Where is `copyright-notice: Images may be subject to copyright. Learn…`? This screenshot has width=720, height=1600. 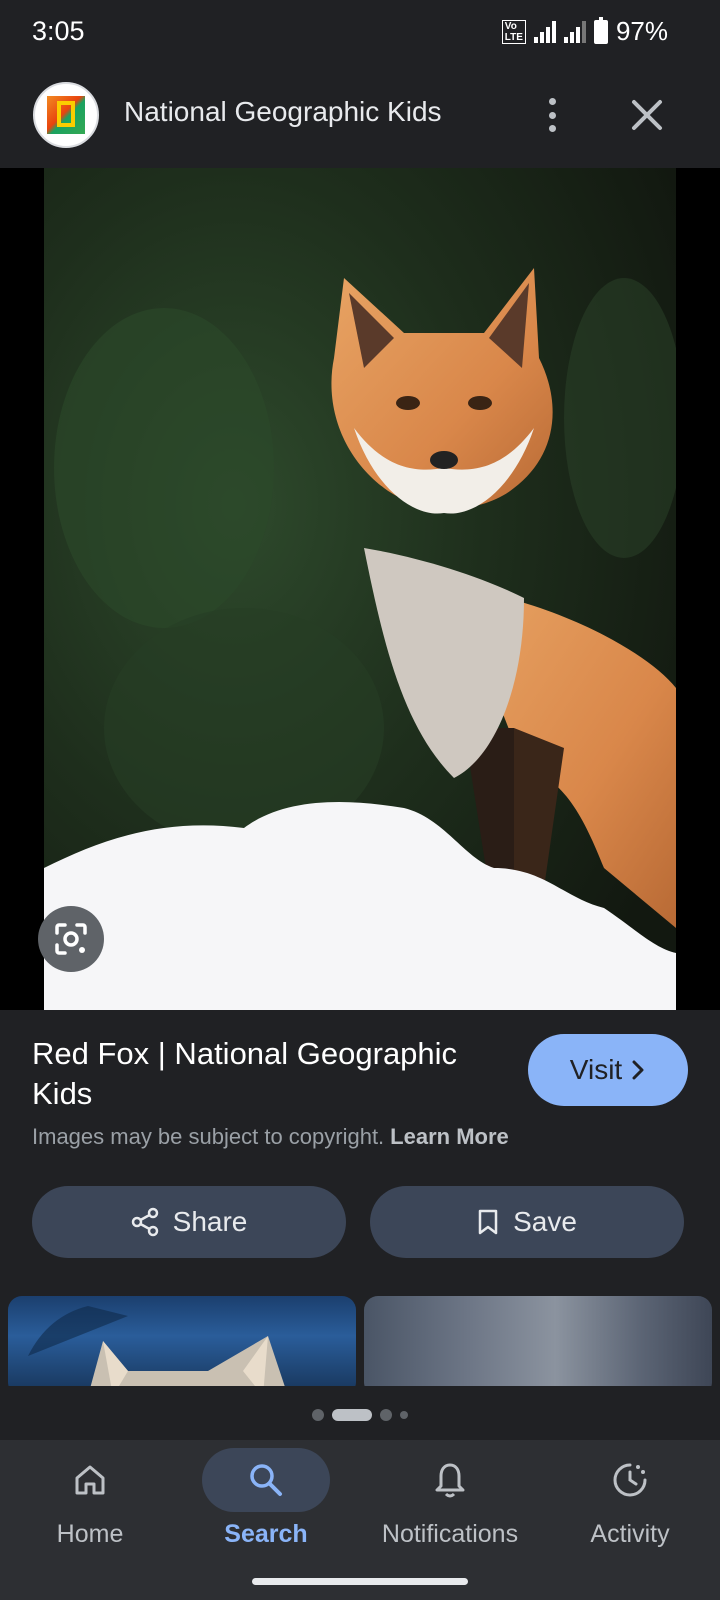
copyright-notice: Images may be subject to copyright. Learn… is located at coordinates (270, 1137).